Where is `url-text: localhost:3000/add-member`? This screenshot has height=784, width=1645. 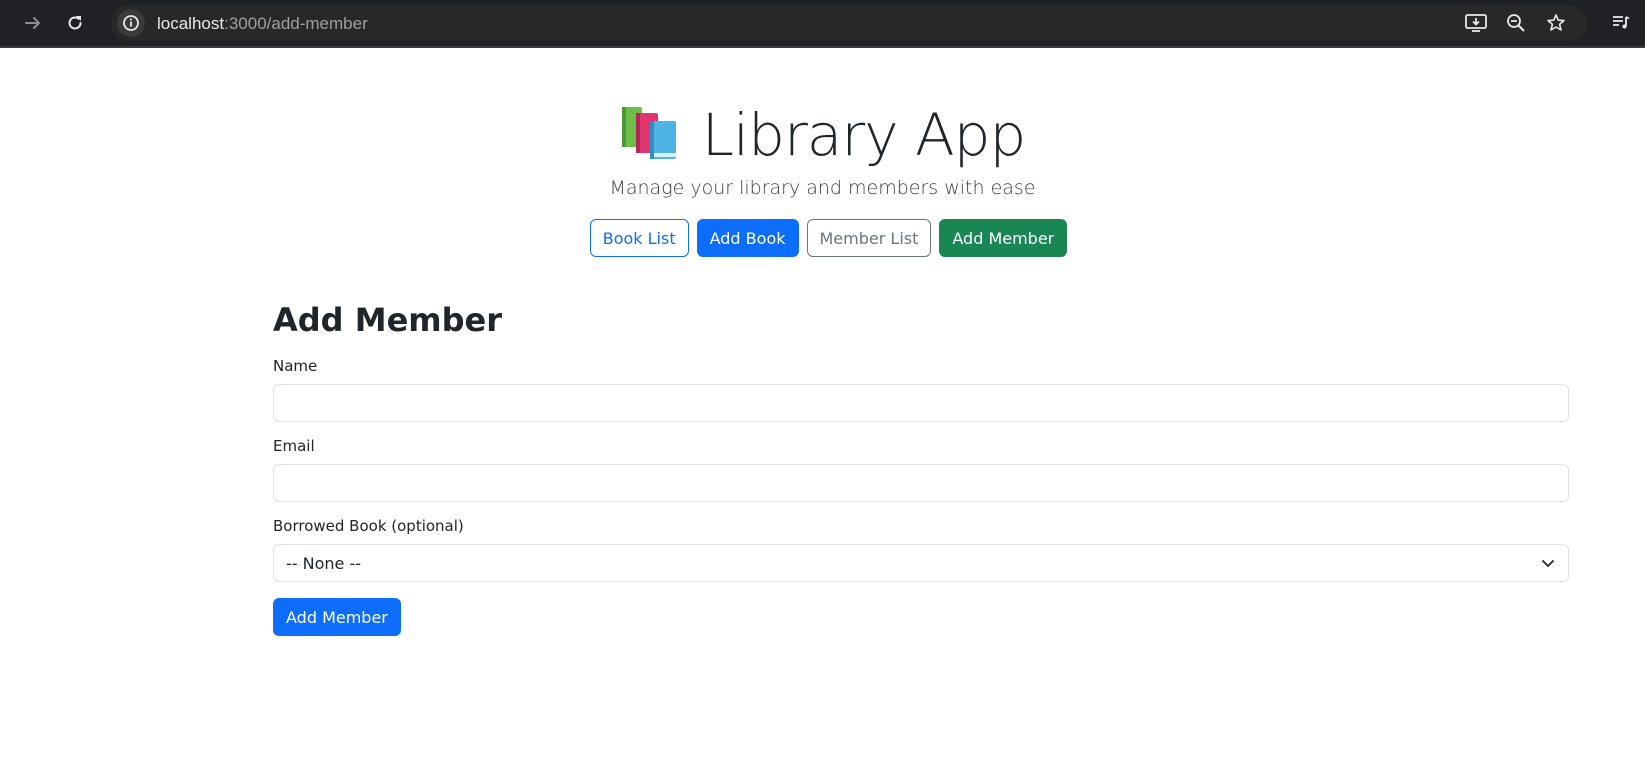 url-text: localhost:3000/add-member is located at coordinates (262, 23).